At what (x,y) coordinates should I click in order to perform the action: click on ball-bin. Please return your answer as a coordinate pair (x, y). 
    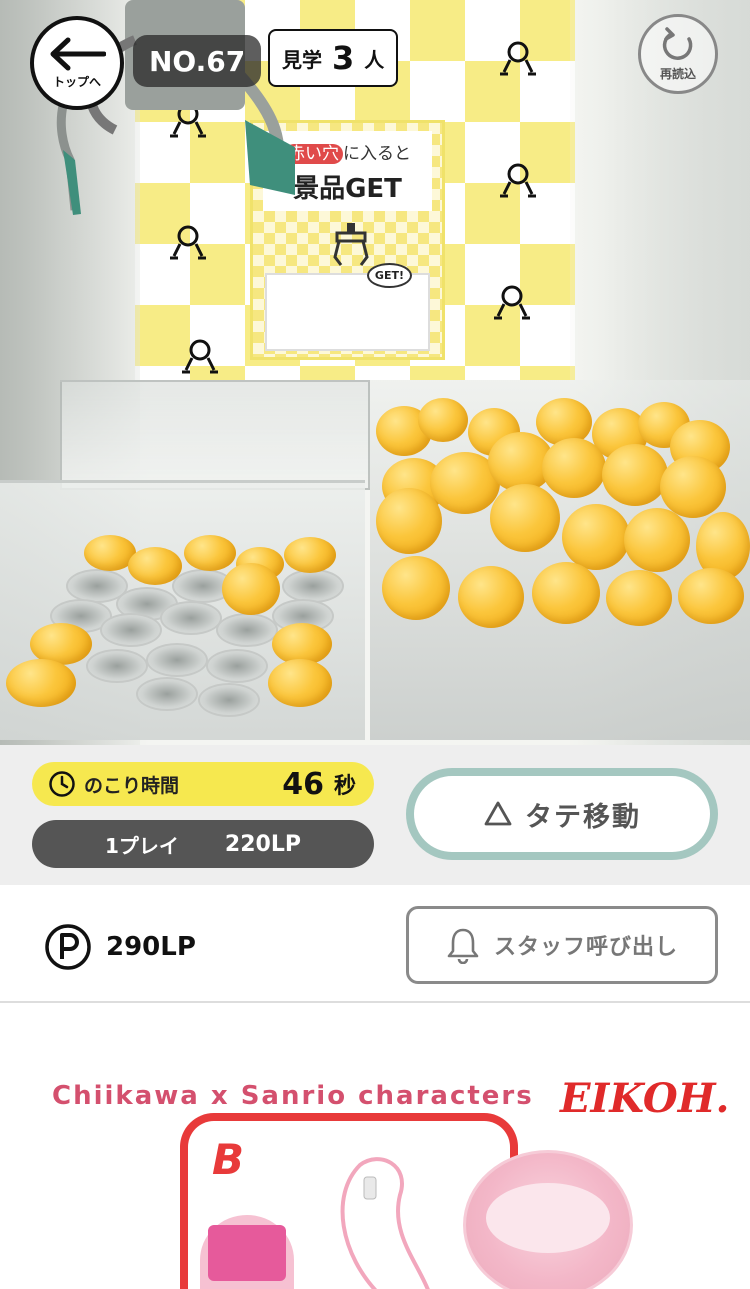
    Looking at the image, I should click on (560, 560).